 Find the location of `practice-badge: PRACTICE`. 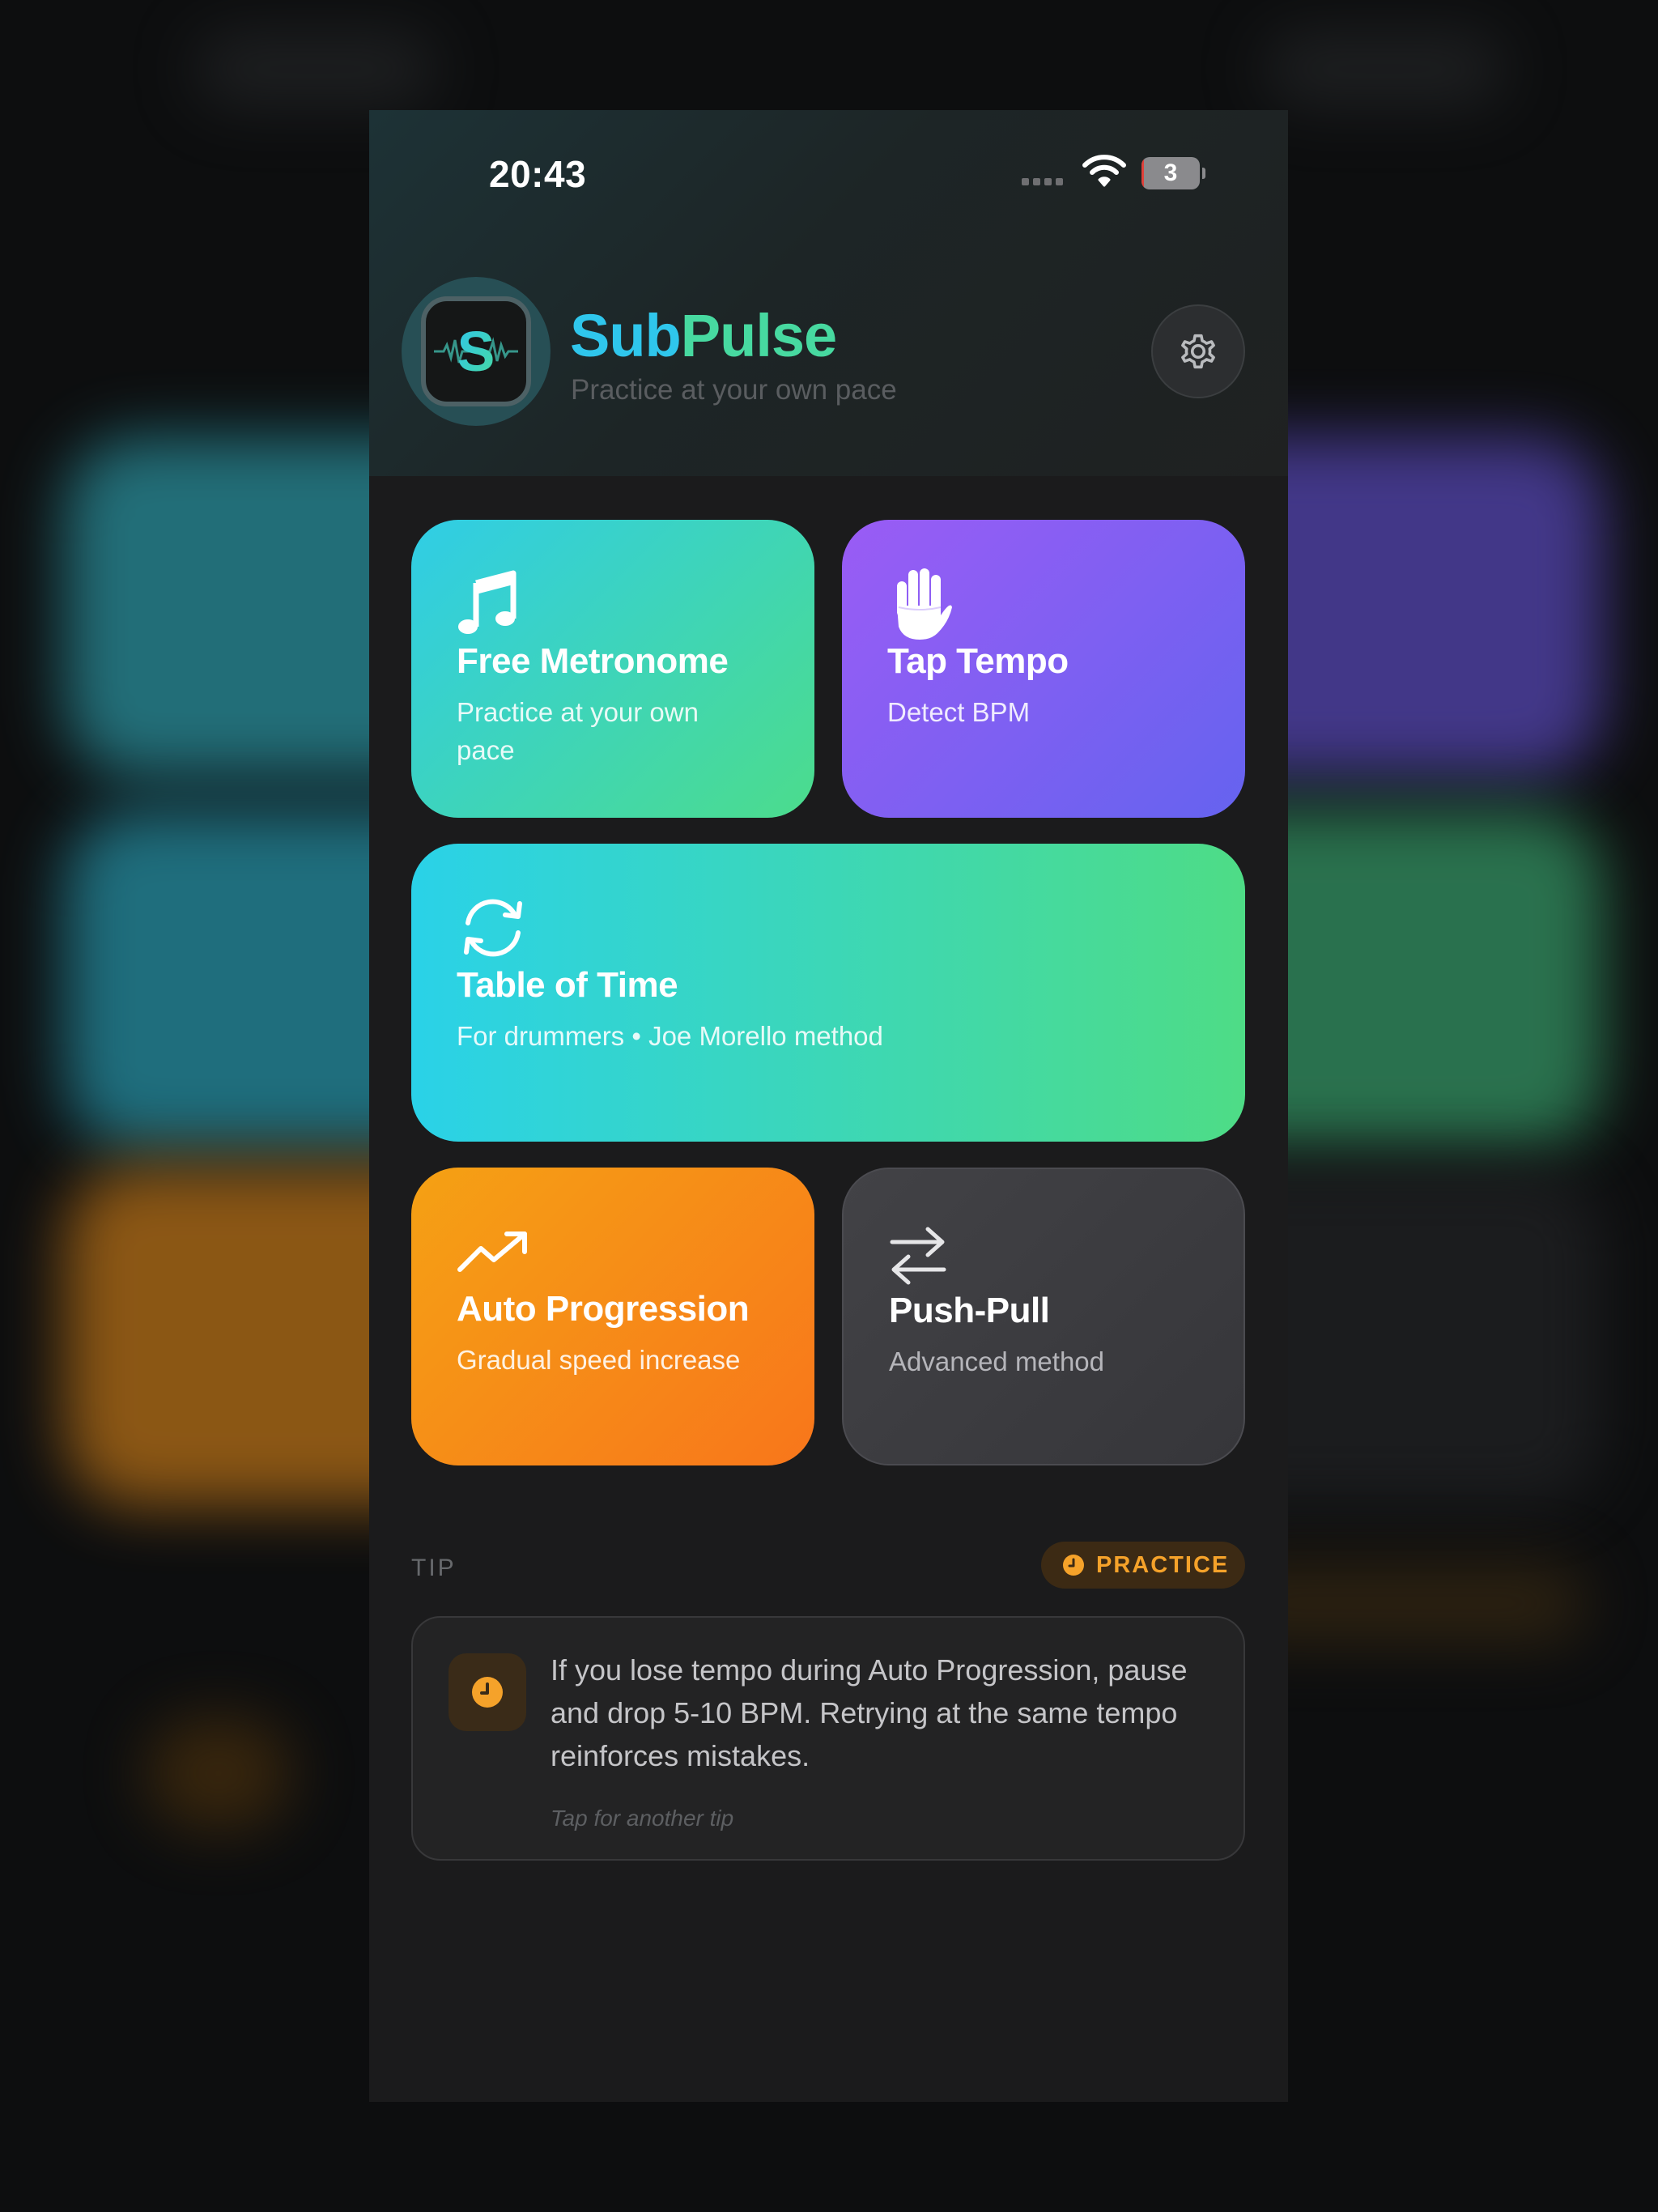

practice-badge: PRACTICE is located at coordinates (1143, 1565).